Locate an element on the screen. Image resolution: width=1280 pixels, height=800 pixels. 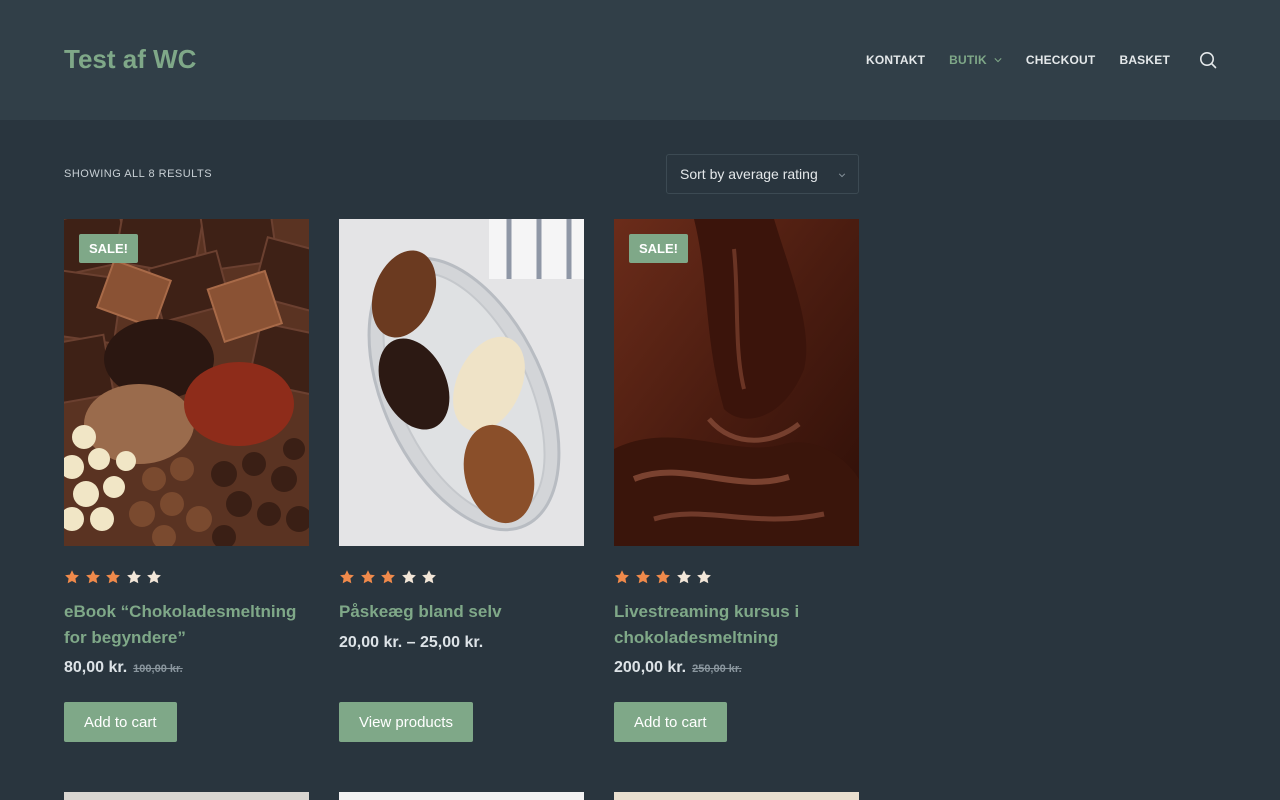
current-price: 80,00 kr. is located at coordinates (96, 667).